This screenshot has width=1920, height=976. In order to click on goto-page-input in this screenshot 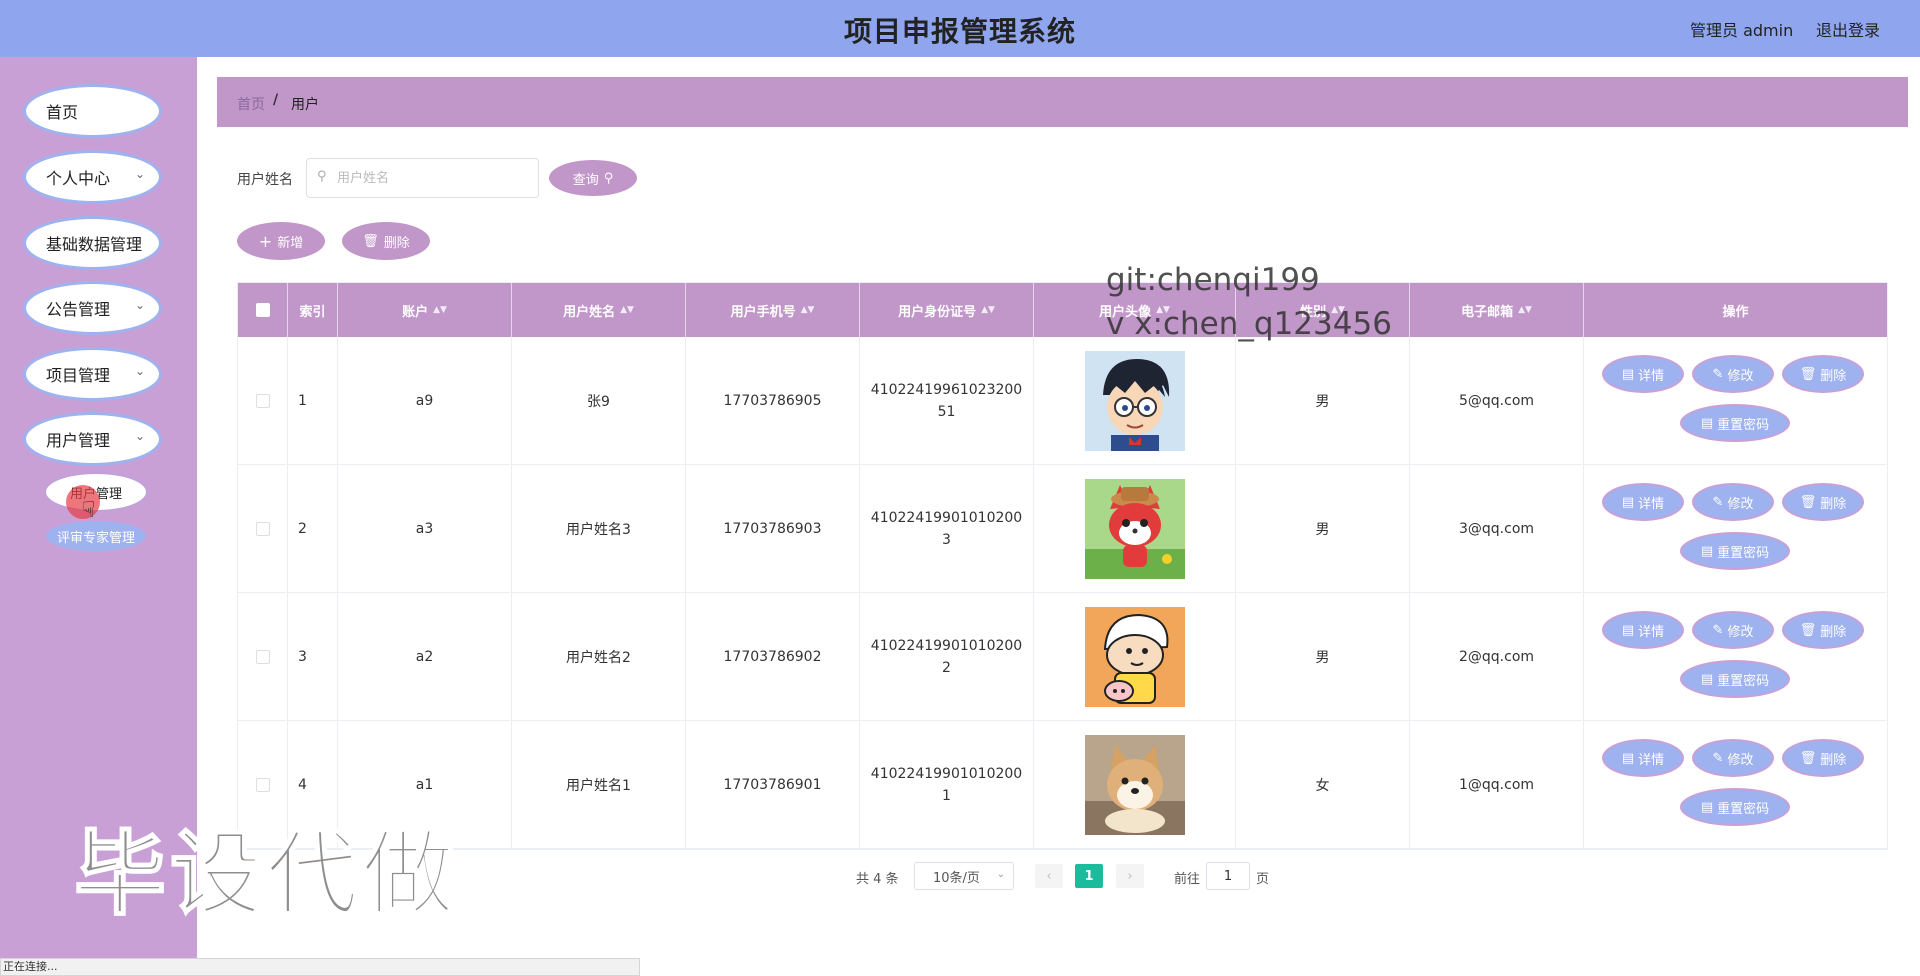, I will do `click(1228, 876)`.